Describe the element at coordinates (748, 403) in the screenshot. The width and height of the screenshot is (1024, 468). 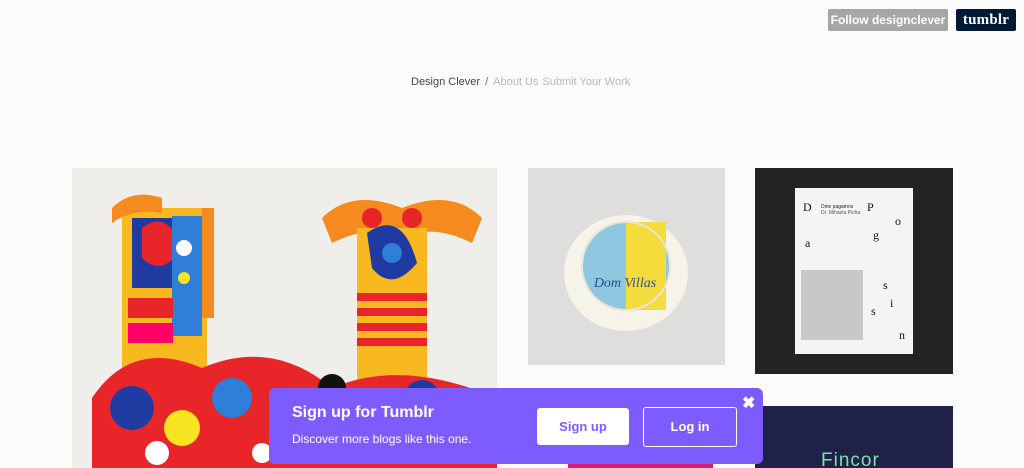
I see `close-icon: ✖` at that location.